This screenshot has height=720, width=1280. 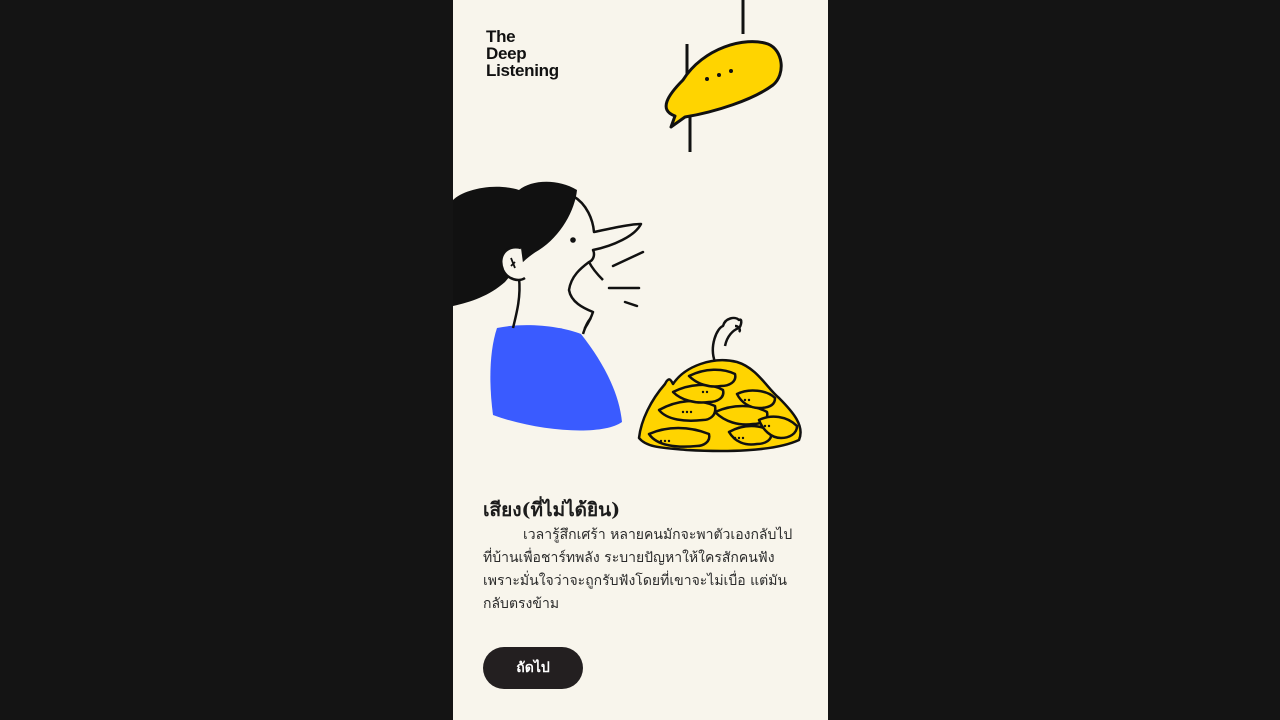 I want to click on story-title: เสียง(ที่ไม่ได้ยิน), so click(x=552, y=510).